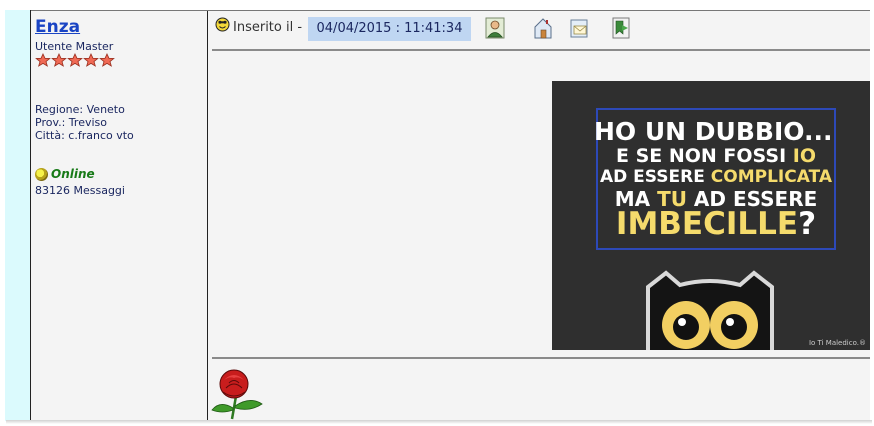  What do you see at coordinates (716, 177) in the screenshot?
I see `meme-line-3: AD ESSERE COMPLICATA` at bounding box center [716, 177].